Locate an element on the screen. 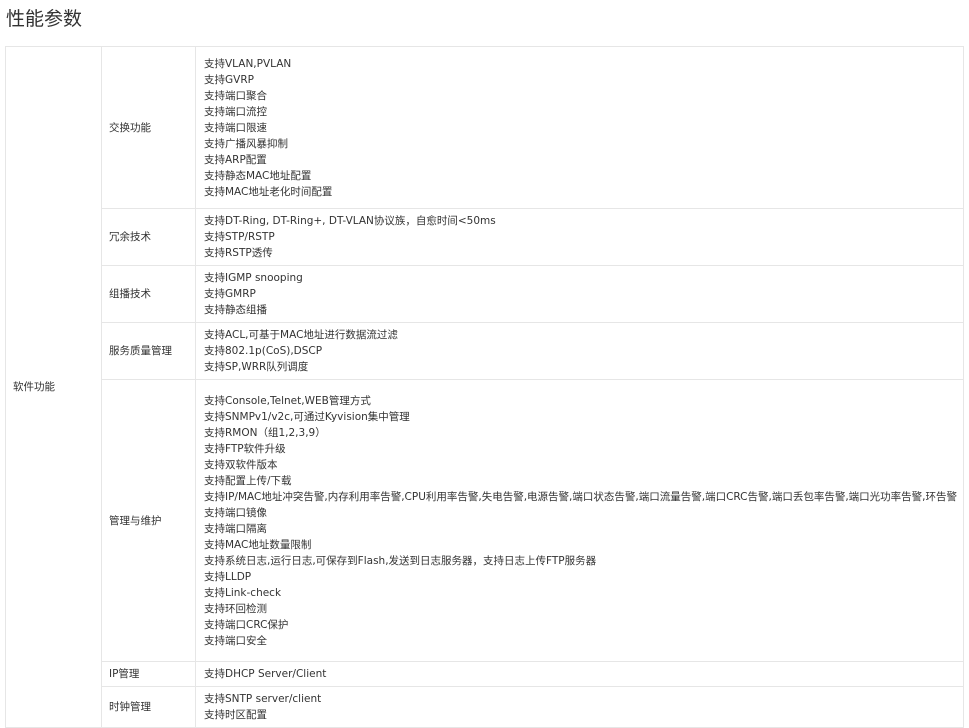  feature-item: 支持ARP配置 is located at coordinates (235, 159).